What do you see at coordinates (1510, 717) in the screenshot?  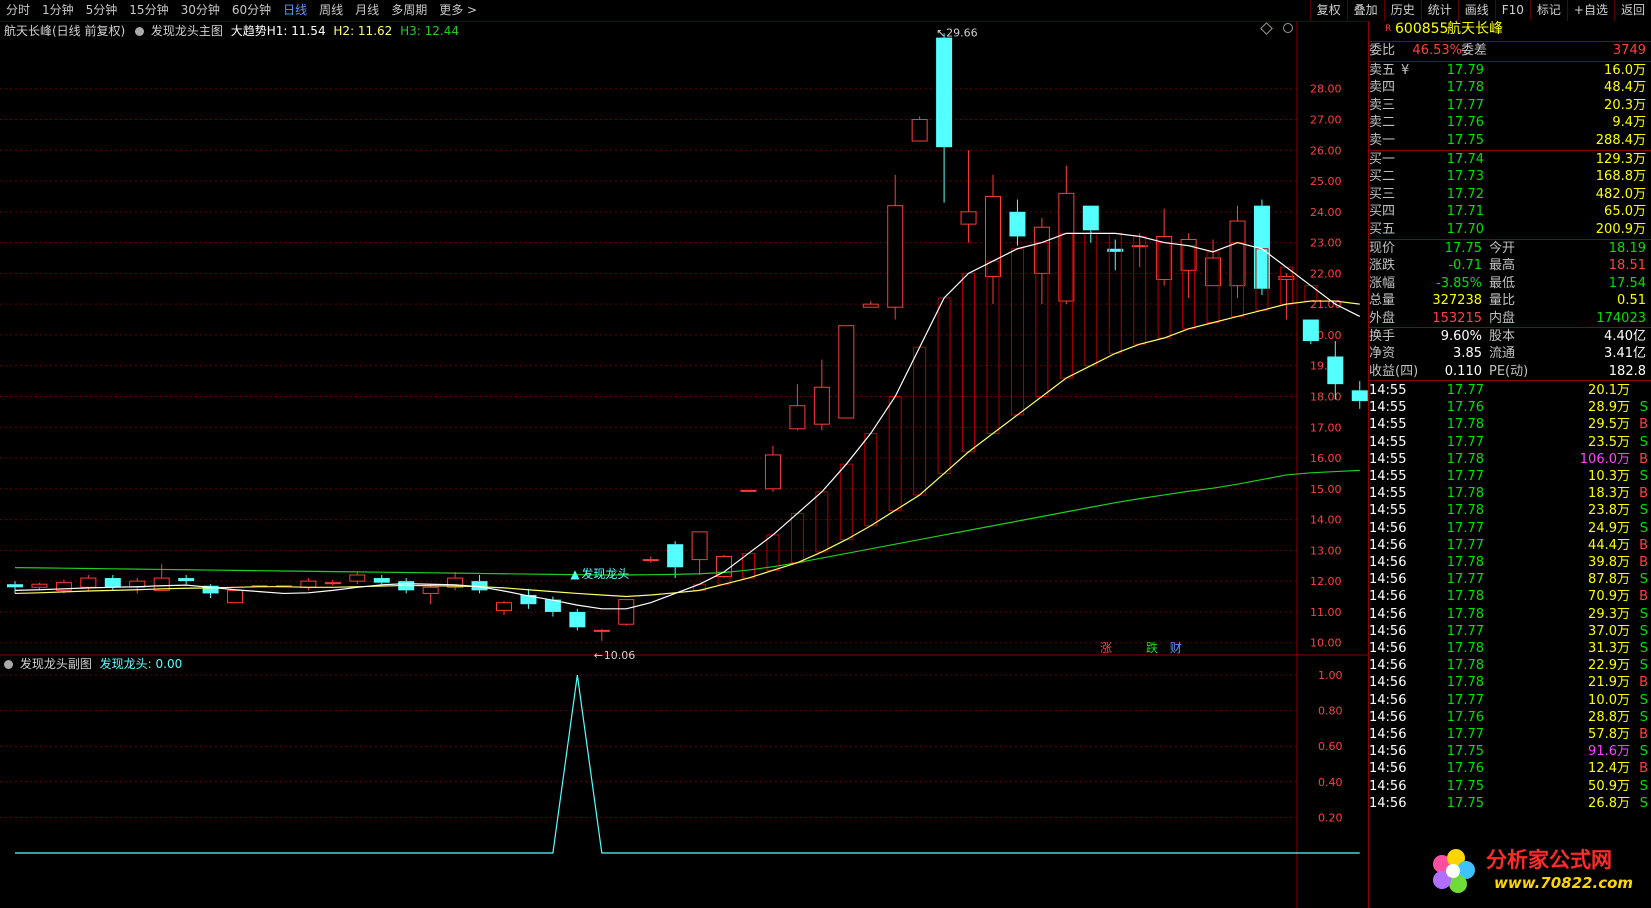 I see `tick-row: 14:56 17.76 28.8万 S` at bounding box center [1510, 717].